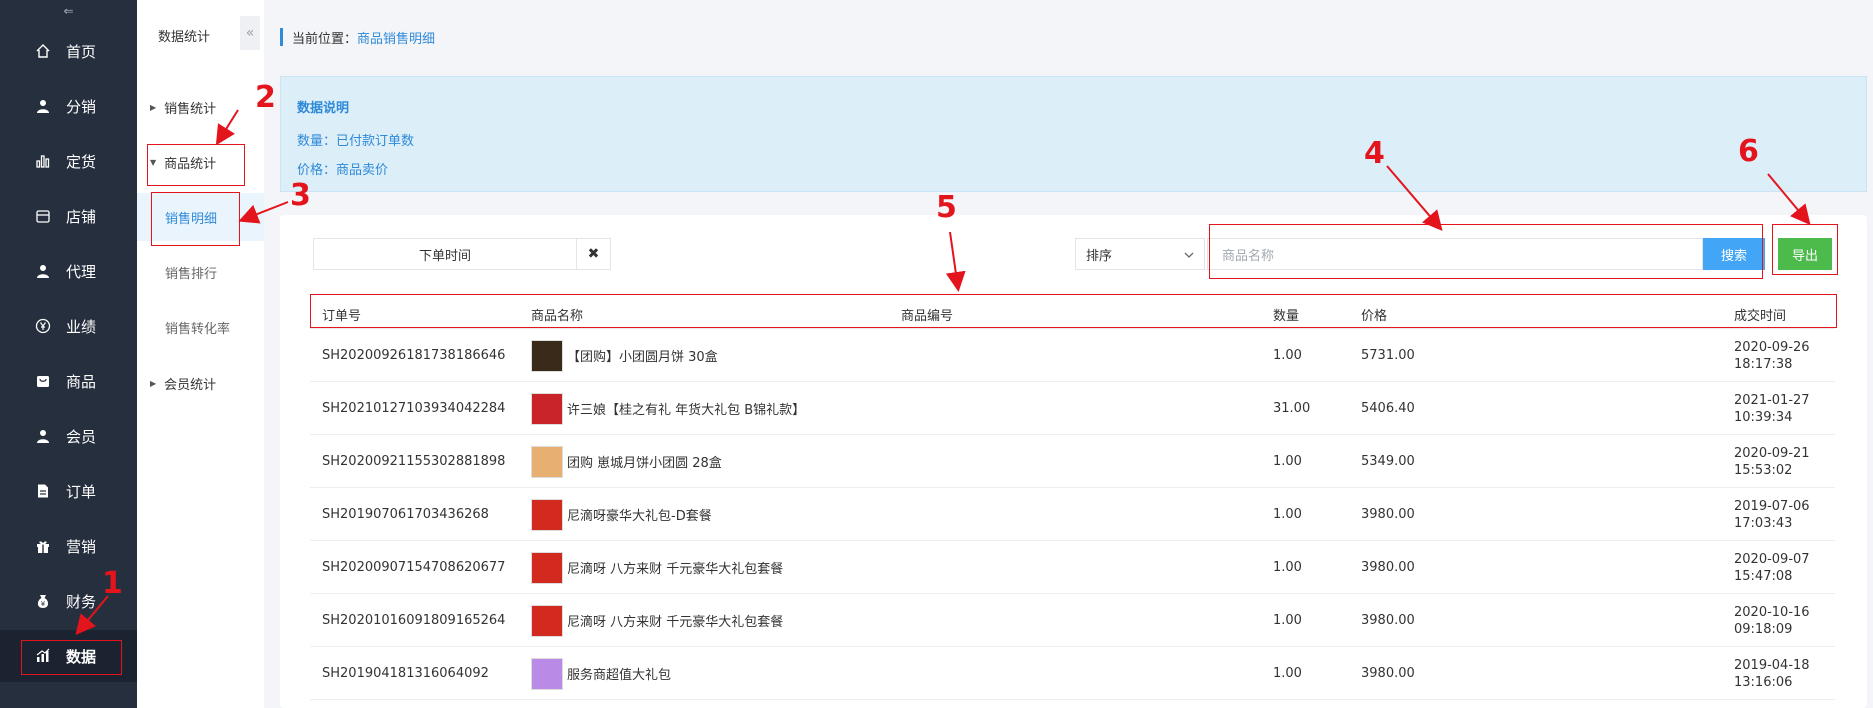  I want to click on order-no-cell: SH20200907154708620677, so click(414, 567).